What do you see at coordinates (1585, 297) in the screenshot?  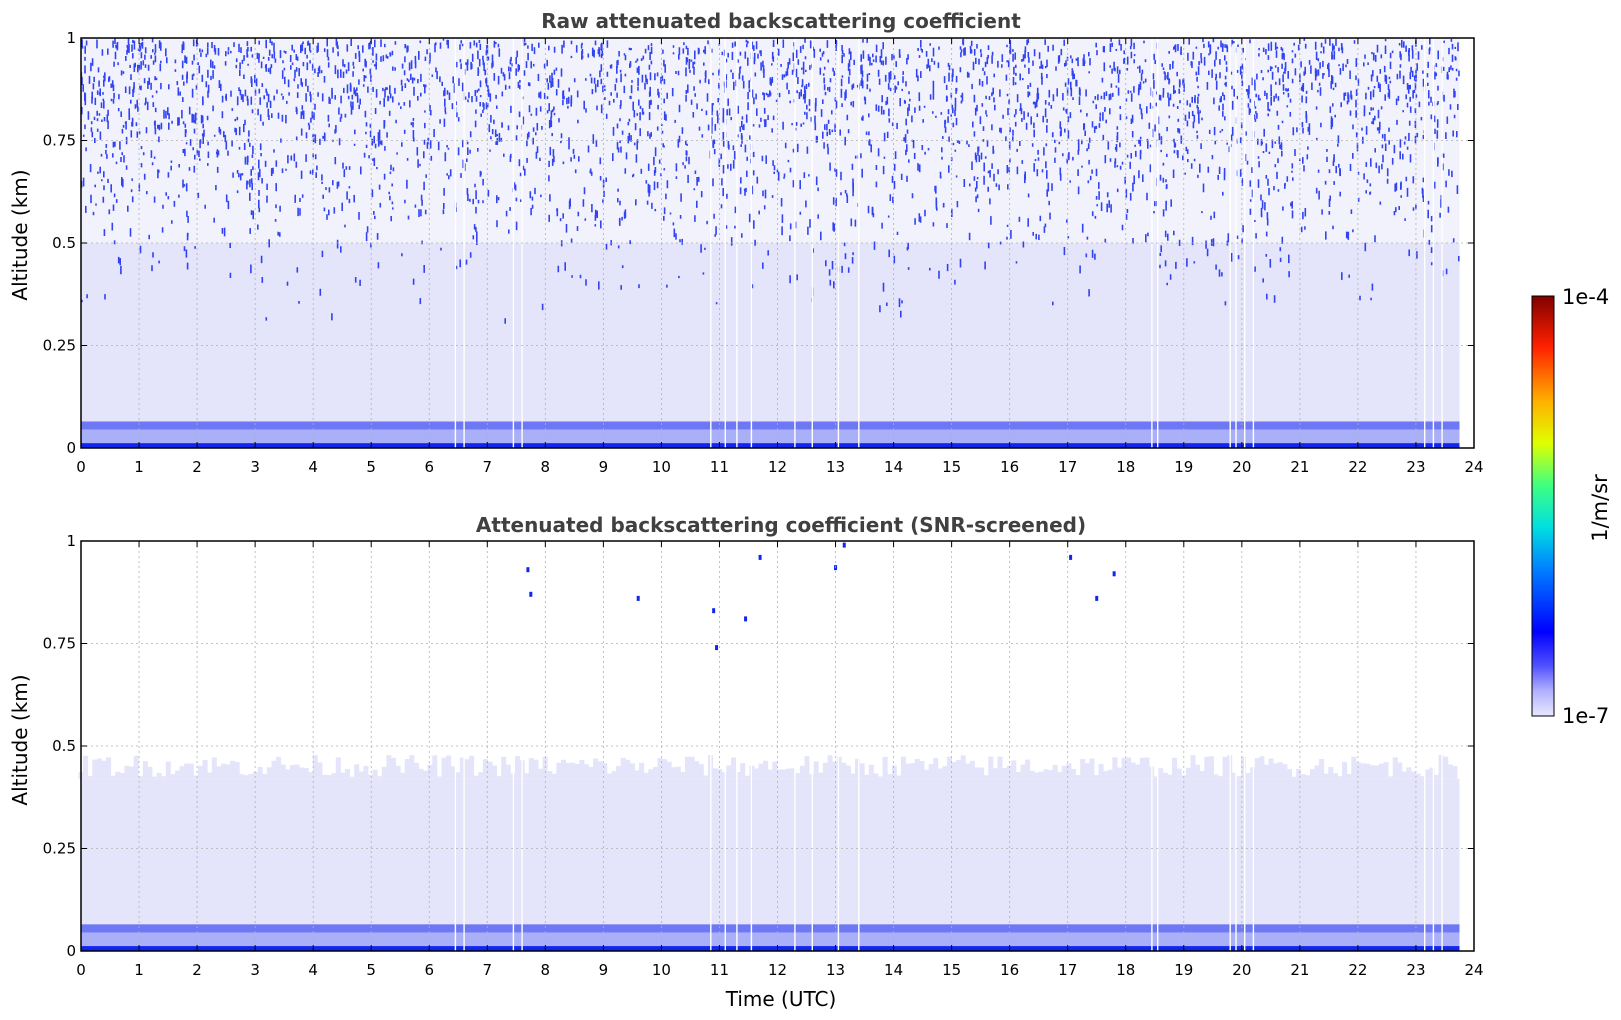 I see `colorbar-max-label: 1e-4` at bounding box center [1585, 297].